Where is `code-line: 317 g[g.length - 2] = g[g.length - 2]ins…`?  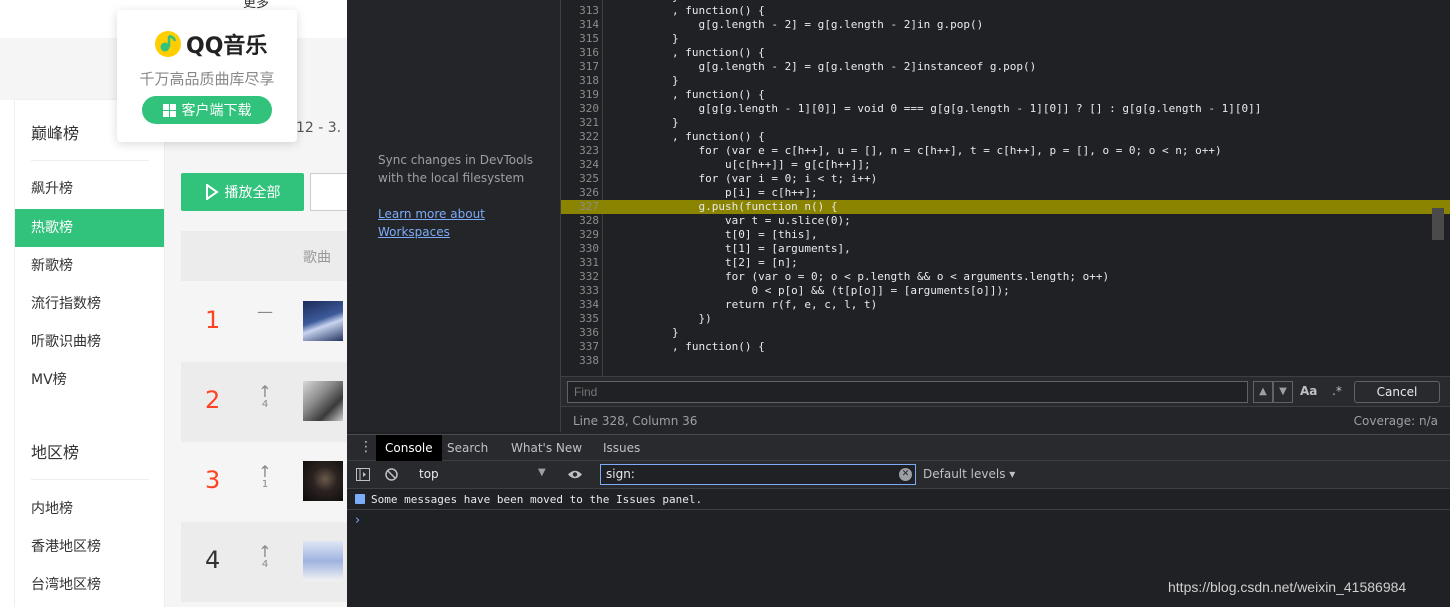
code-line: 317 g[g.length - 2] = g[g.length - 2]ins… is located at coordinates (1005, 67).